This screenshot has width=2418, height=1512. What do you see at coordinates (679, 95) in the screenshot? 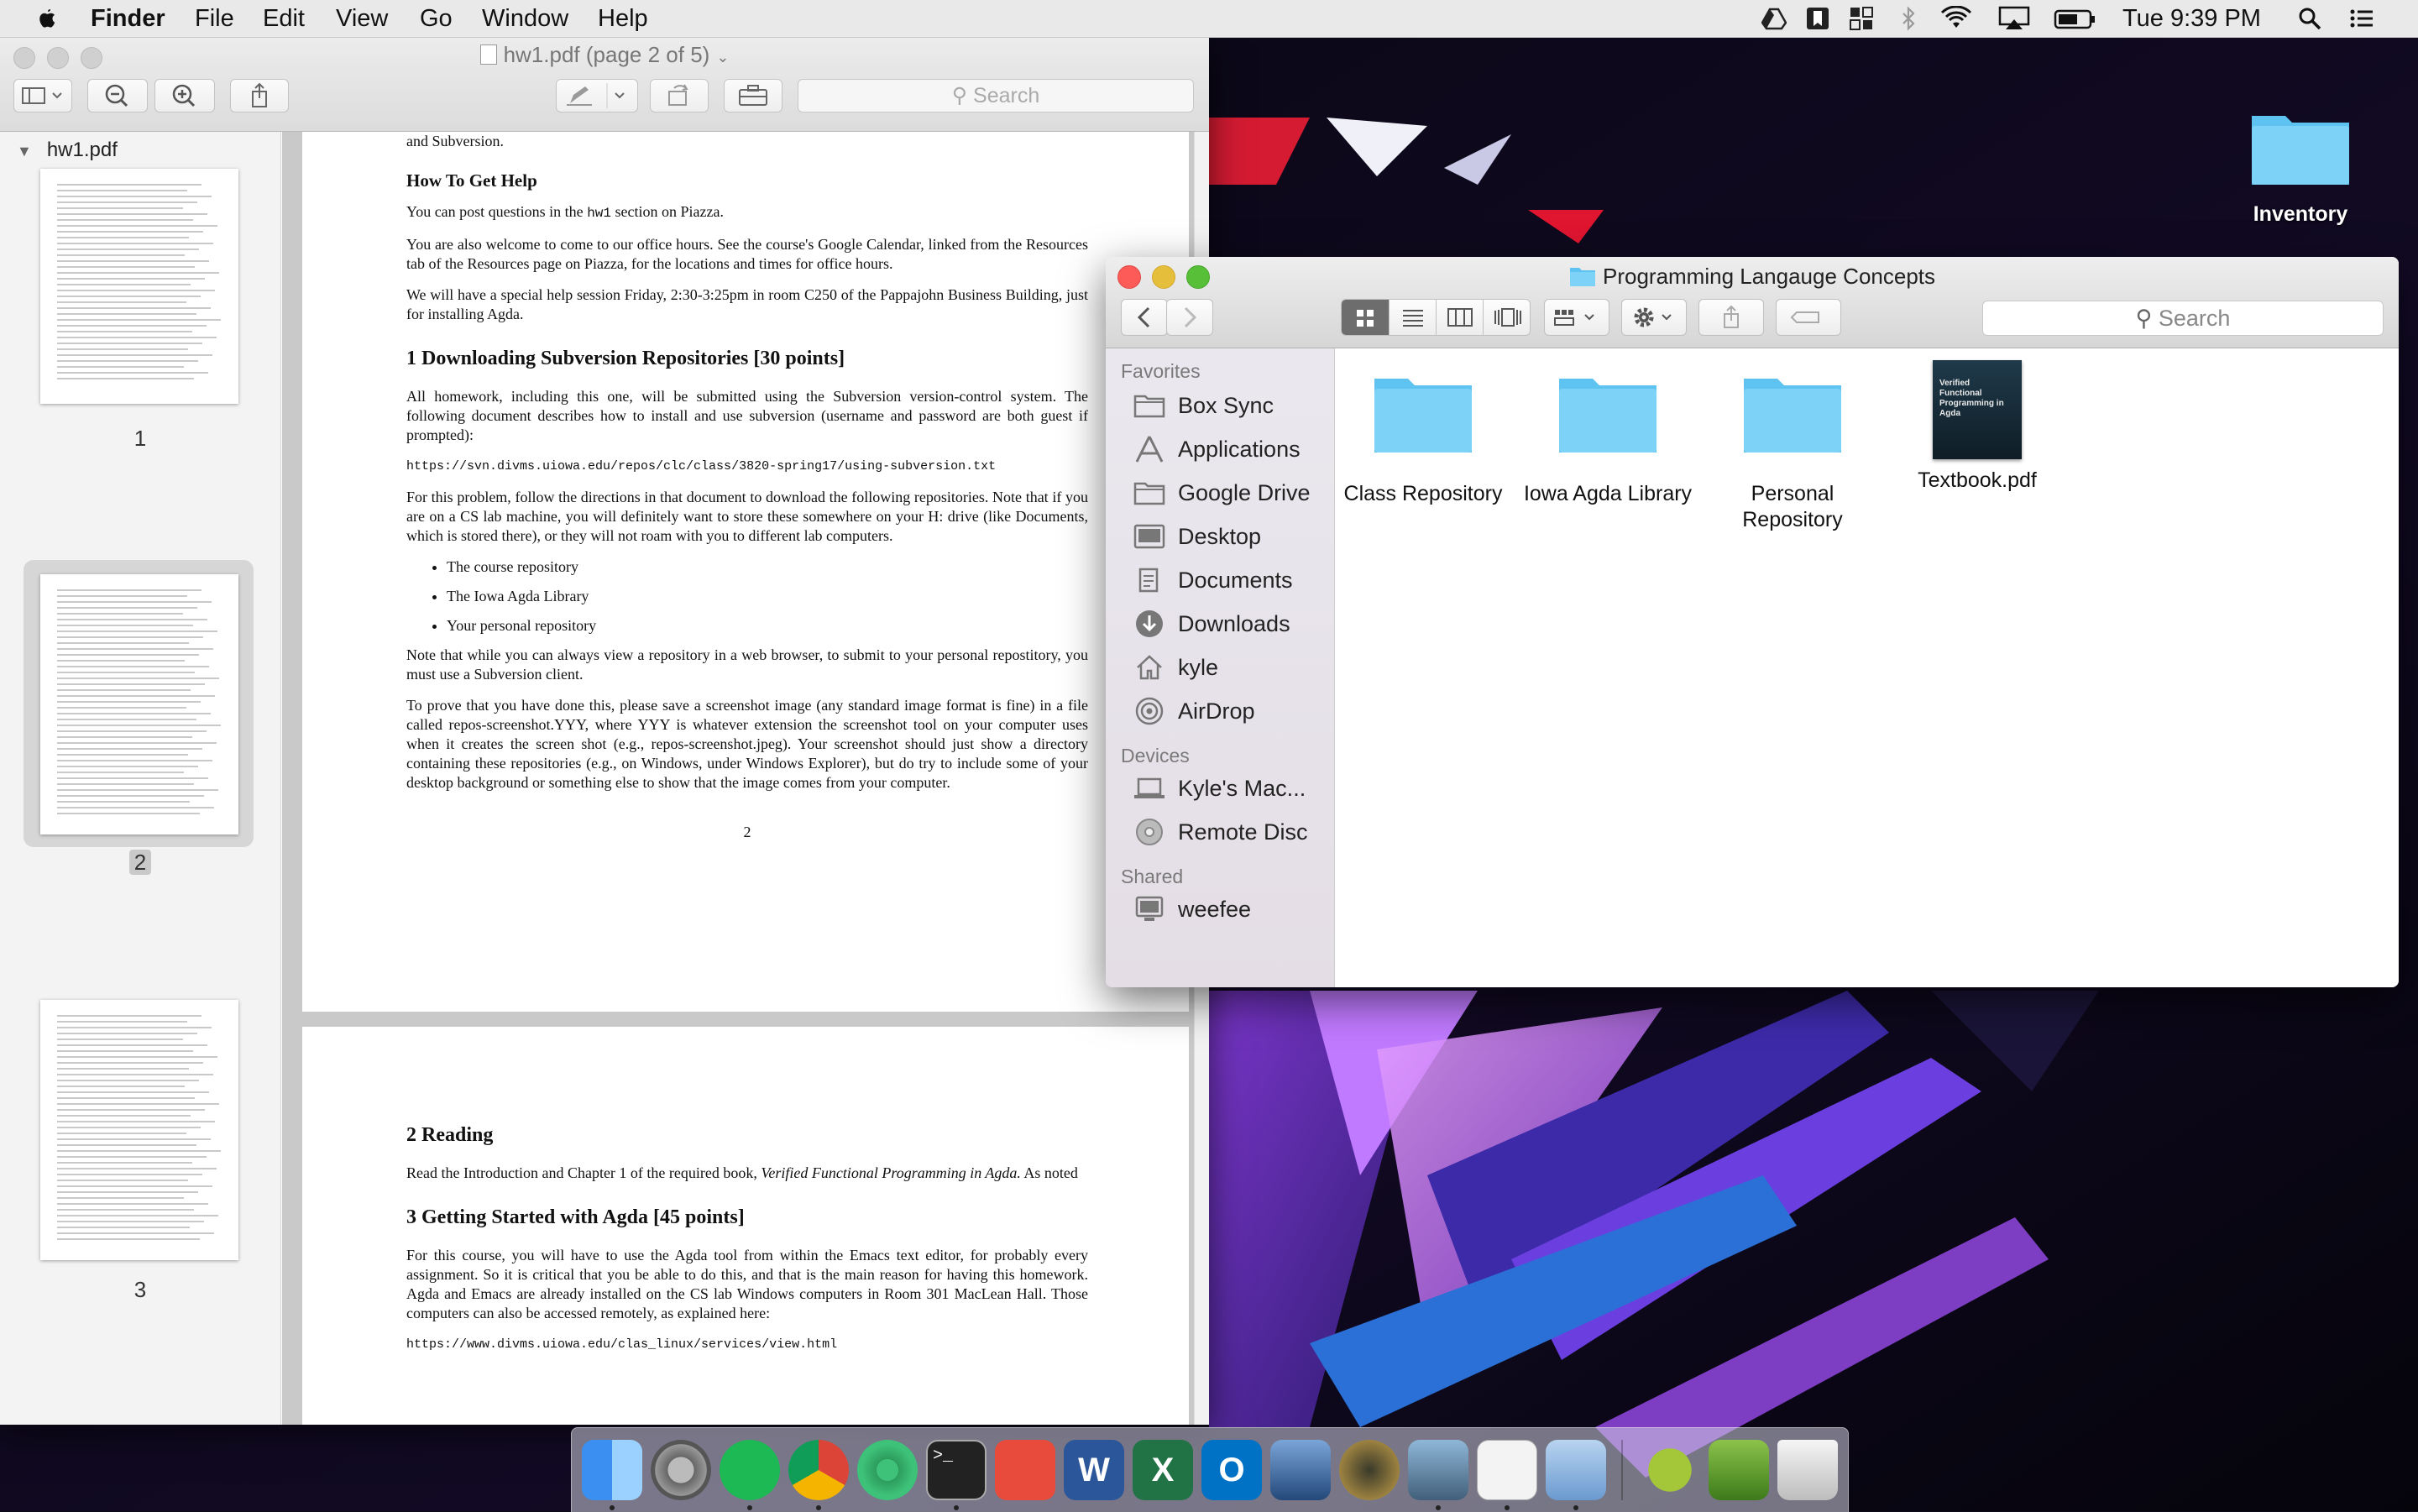
I see `rotate-button` at bounding box center [679, 95].